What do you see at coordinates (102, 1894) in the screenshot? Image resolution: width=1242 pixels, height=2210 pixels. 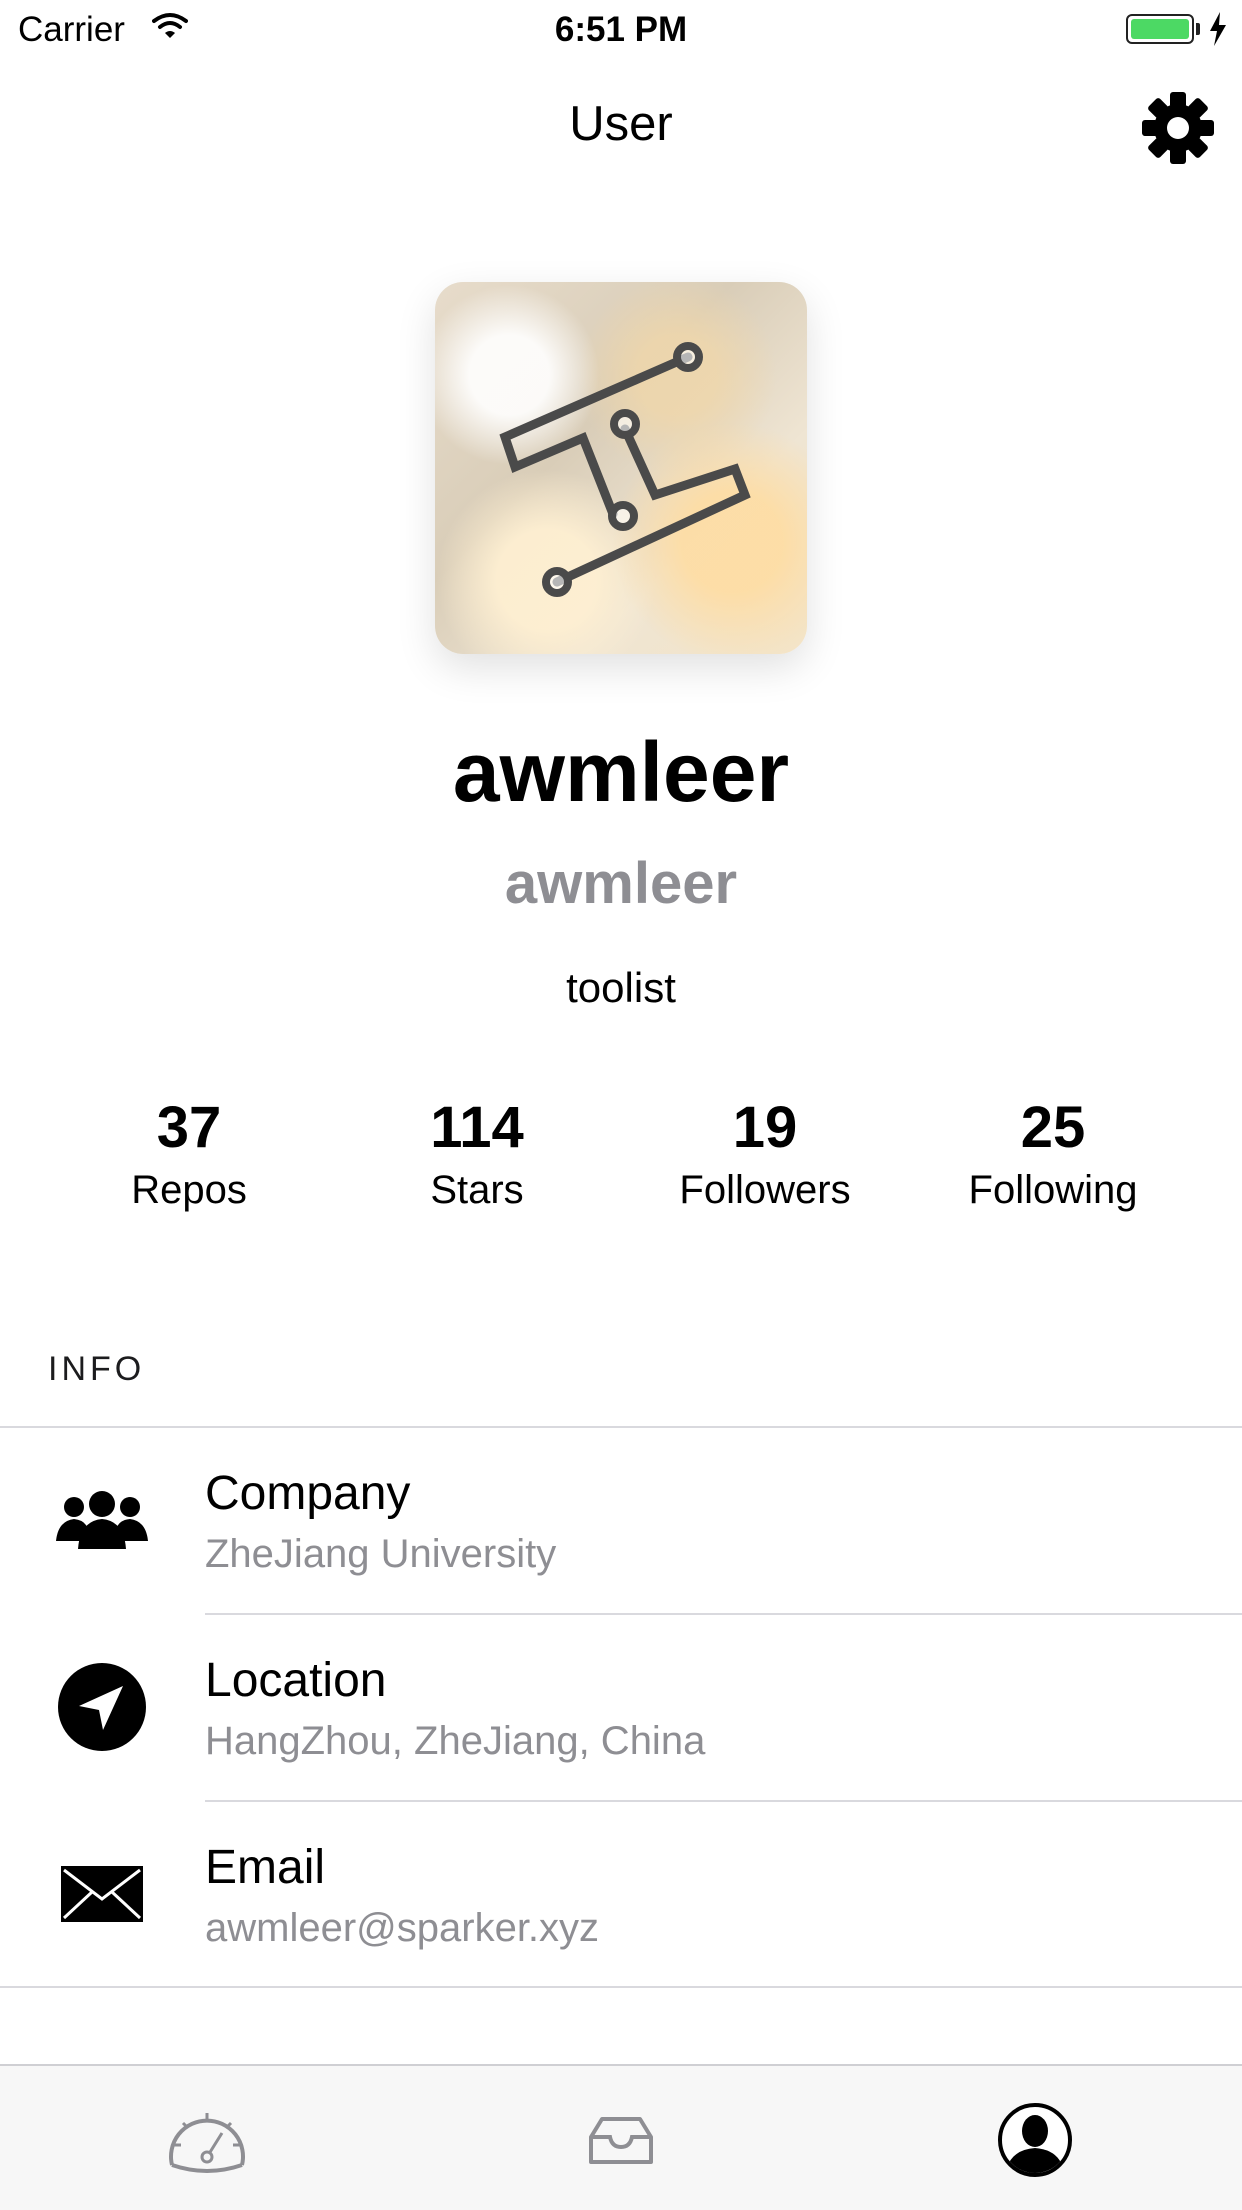 I see `envelope-icon` at bounding box center [102, 1894].